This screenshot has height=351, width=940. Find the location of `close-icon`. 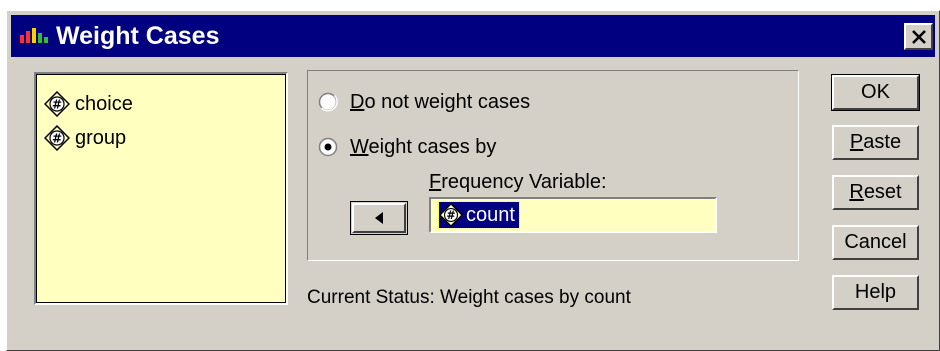

close-icon is located at coordinates (918, 36).